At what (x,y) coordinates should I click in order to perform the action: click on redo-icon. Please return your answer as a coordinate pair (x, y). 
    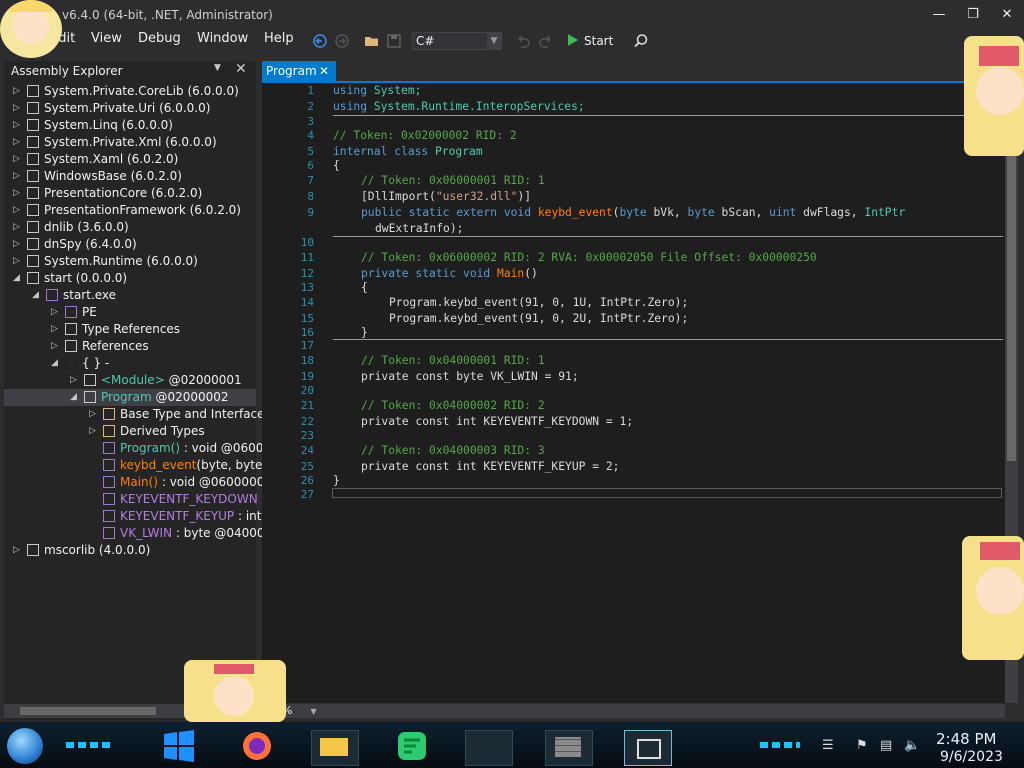
    Looking at the image, I should click on (546, 41).